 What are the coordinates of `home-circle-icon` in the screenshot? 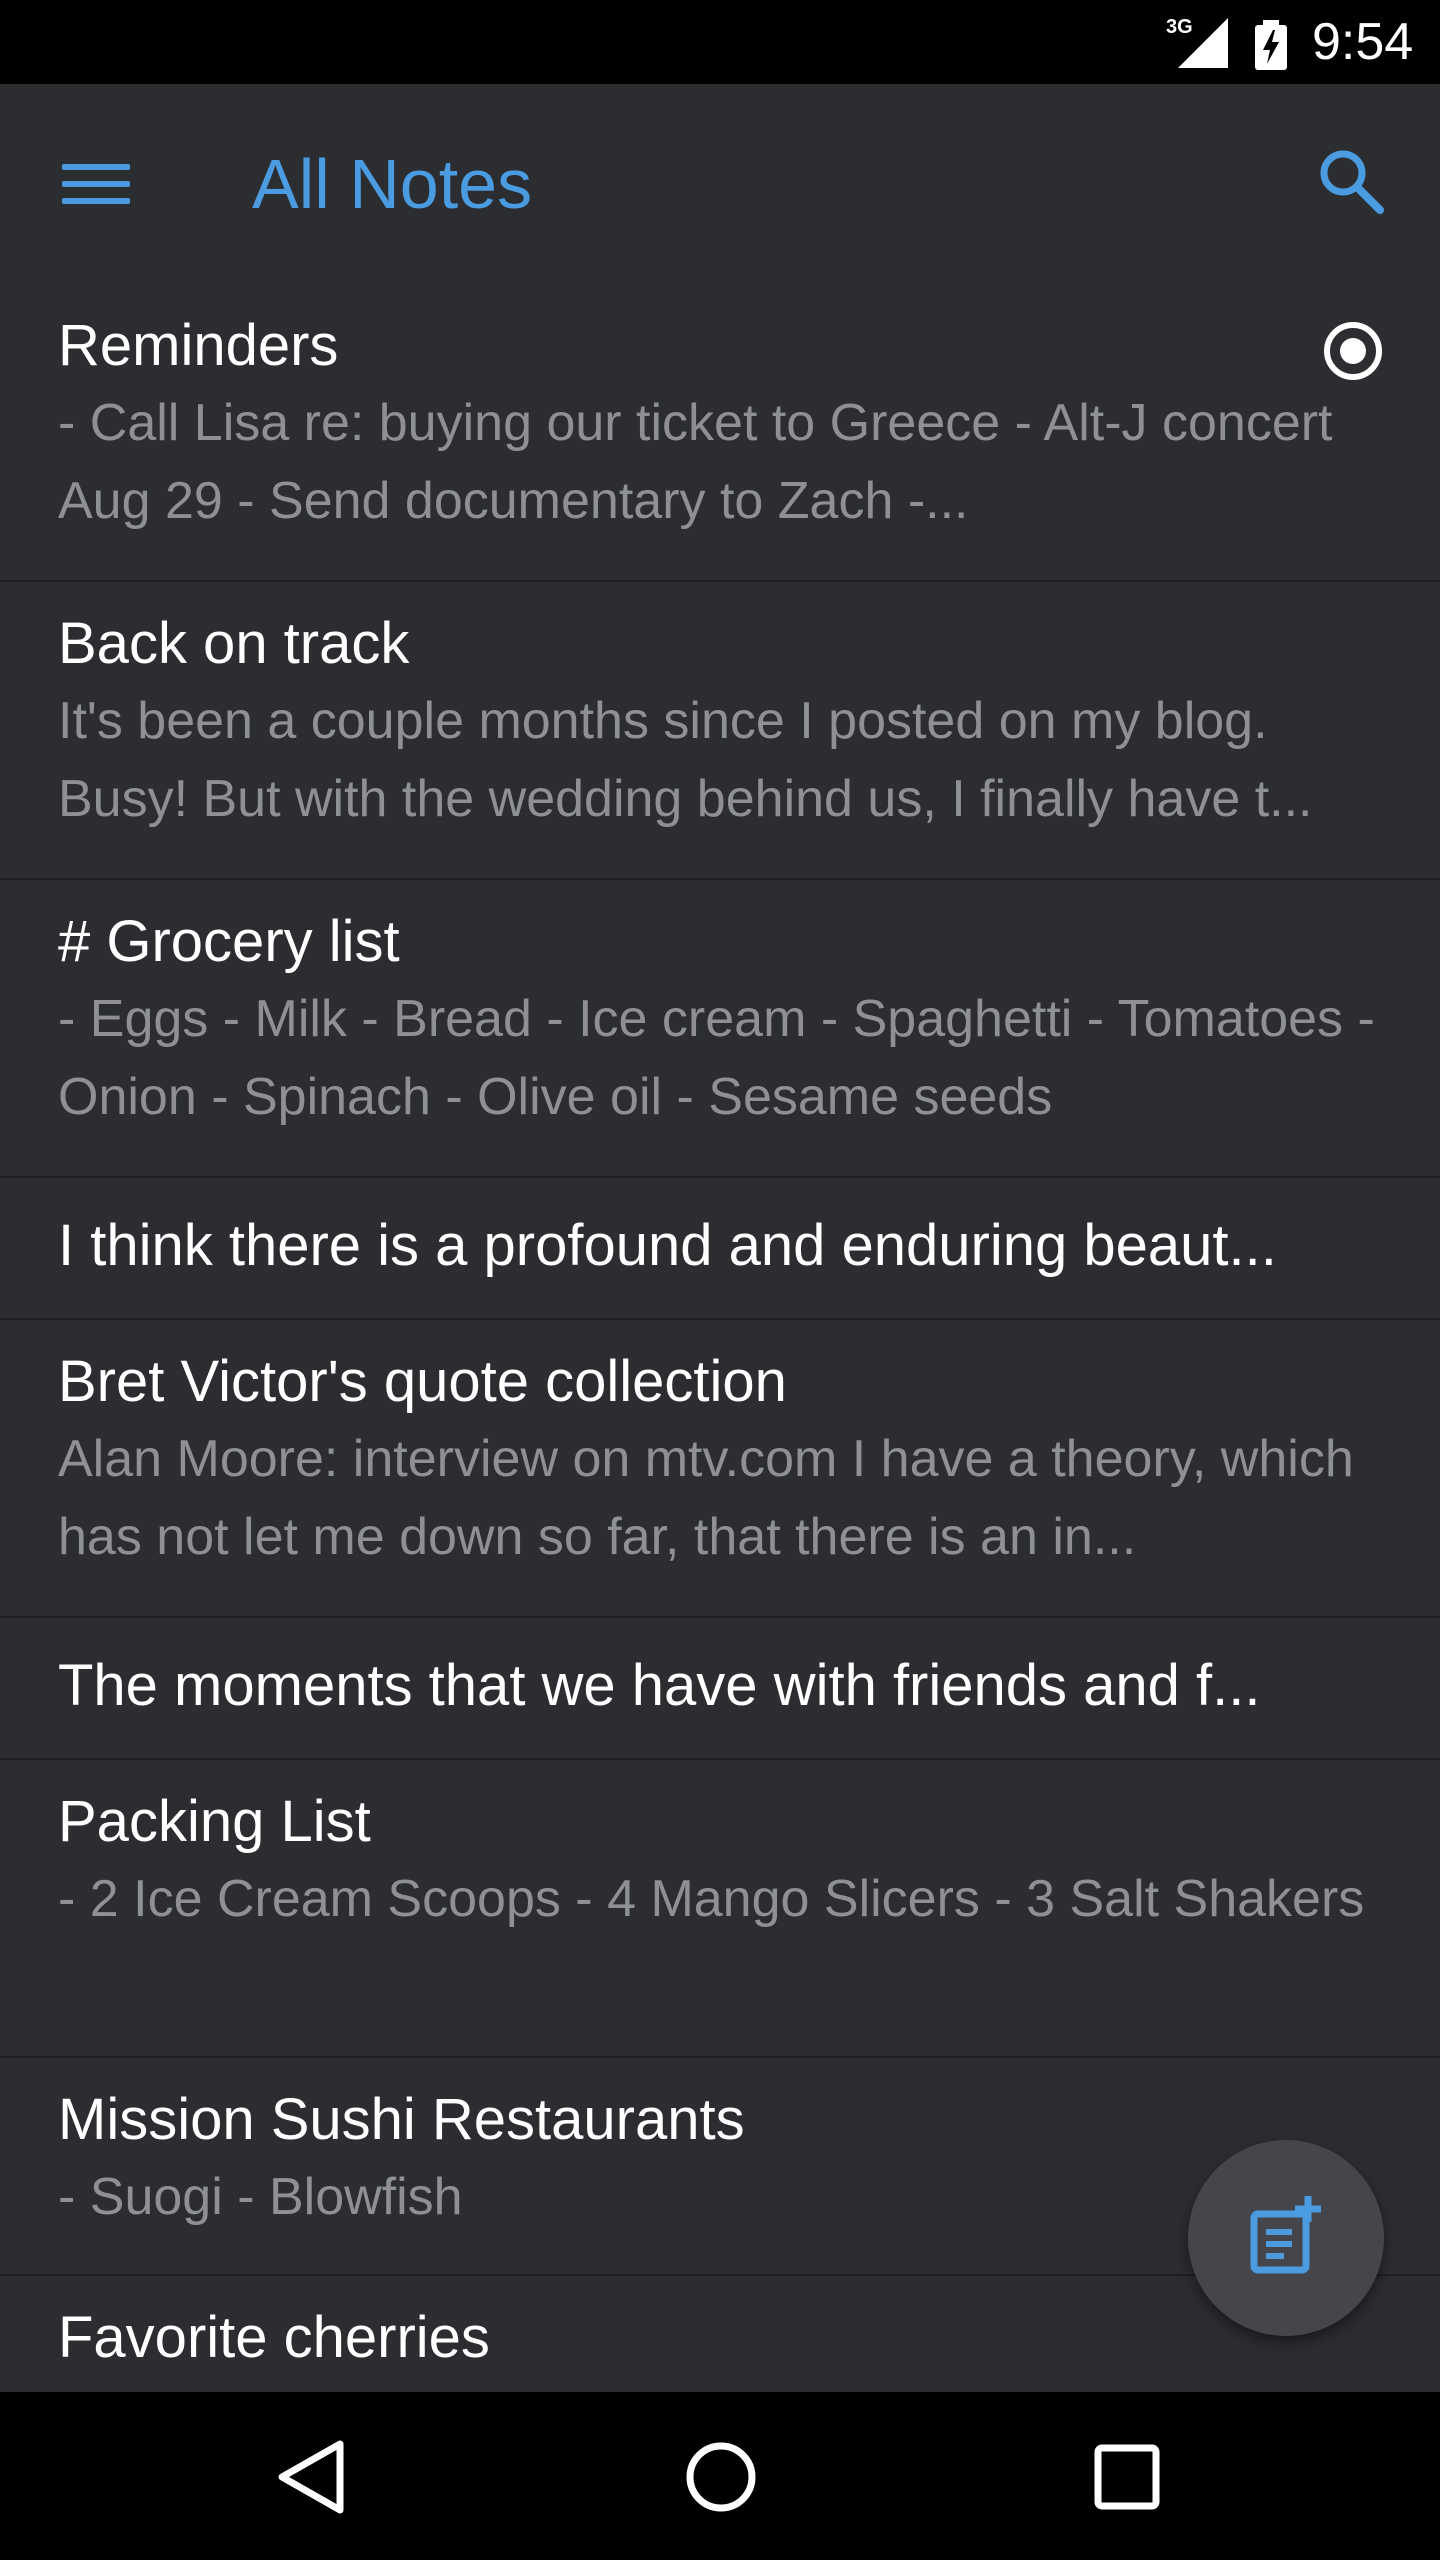 It's located at (721, 2477).